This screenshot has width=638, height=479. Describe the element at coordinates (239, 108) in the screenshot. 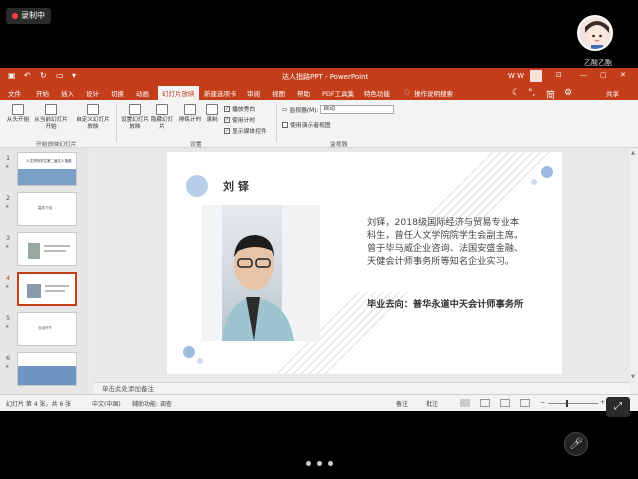

I see `play-narrations-checkbox: ✓ 播放旁白` at that location.